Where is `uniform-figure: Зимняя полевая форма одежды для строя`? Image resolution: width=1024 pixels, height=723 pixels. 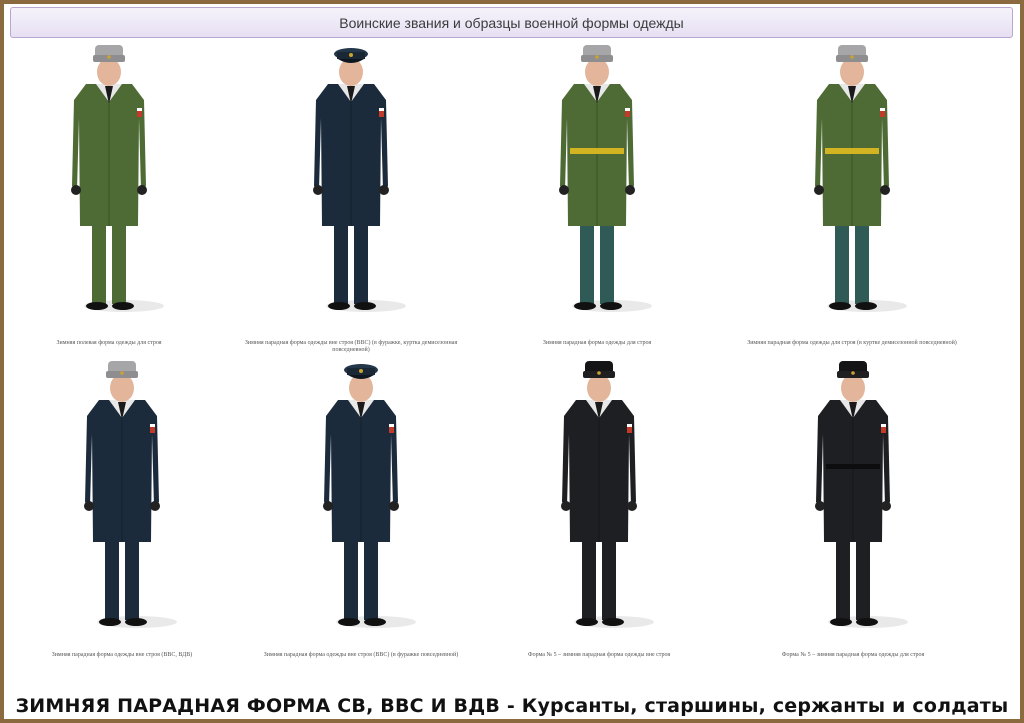
uniform-figure: Зимняя полевая форма одежды для строя is located at coordinates (117, 195).